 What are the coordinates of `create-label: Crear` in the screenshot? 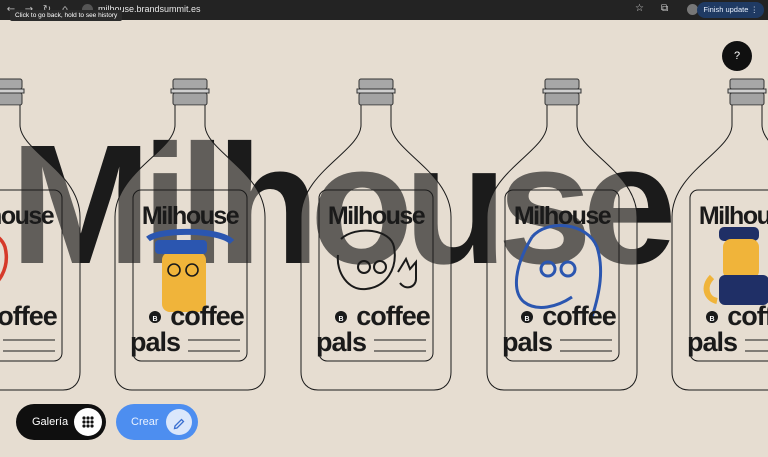 It's located at (145, 422).